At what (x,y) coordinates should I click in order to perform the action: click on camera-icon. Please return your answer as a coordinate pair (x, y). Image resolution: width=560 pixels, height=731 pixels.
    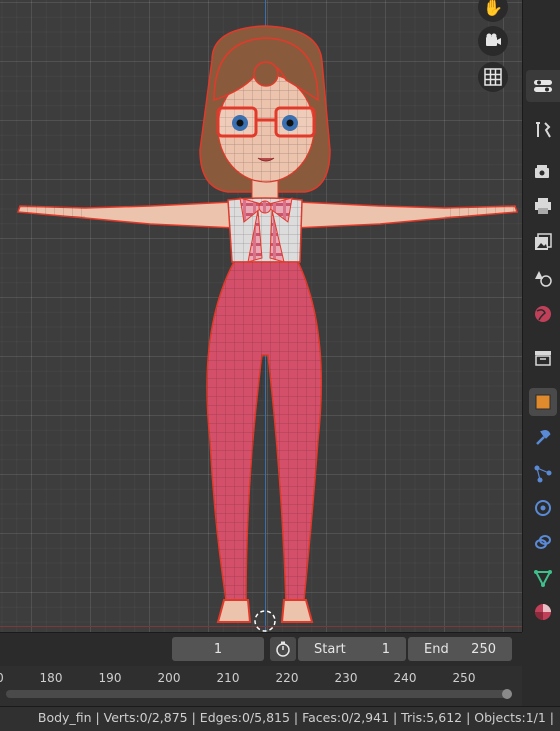
    Looking at the image, I should click on (493, 41).